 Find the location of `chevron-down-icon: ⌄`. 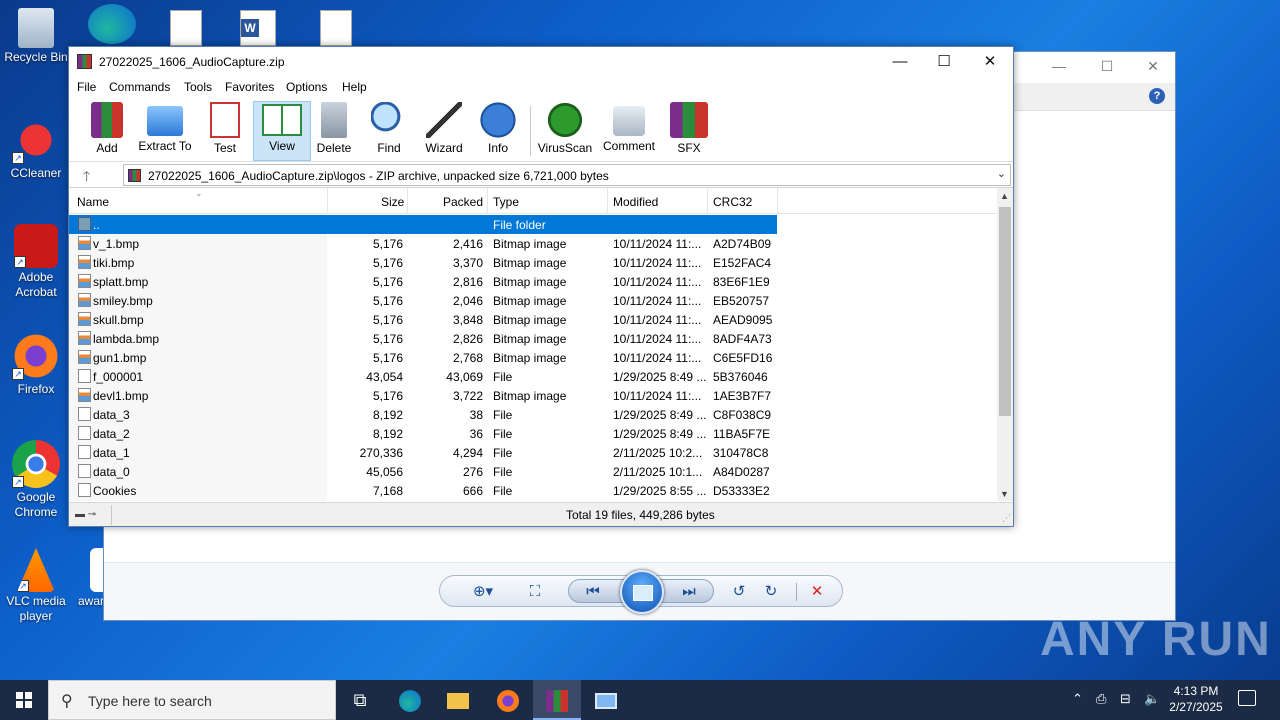

chevron-down-icon: ⌄ is located at coordinates (1001, 173).